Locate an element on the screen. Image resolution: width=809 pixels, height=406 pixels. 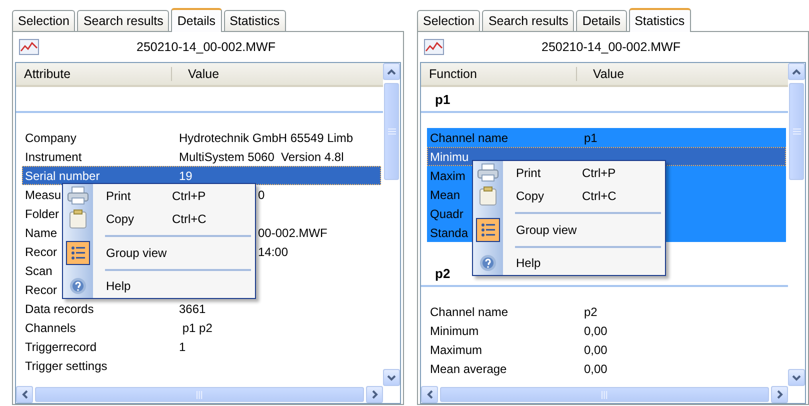
value-text: p2 is located at coordinates (591, 311).